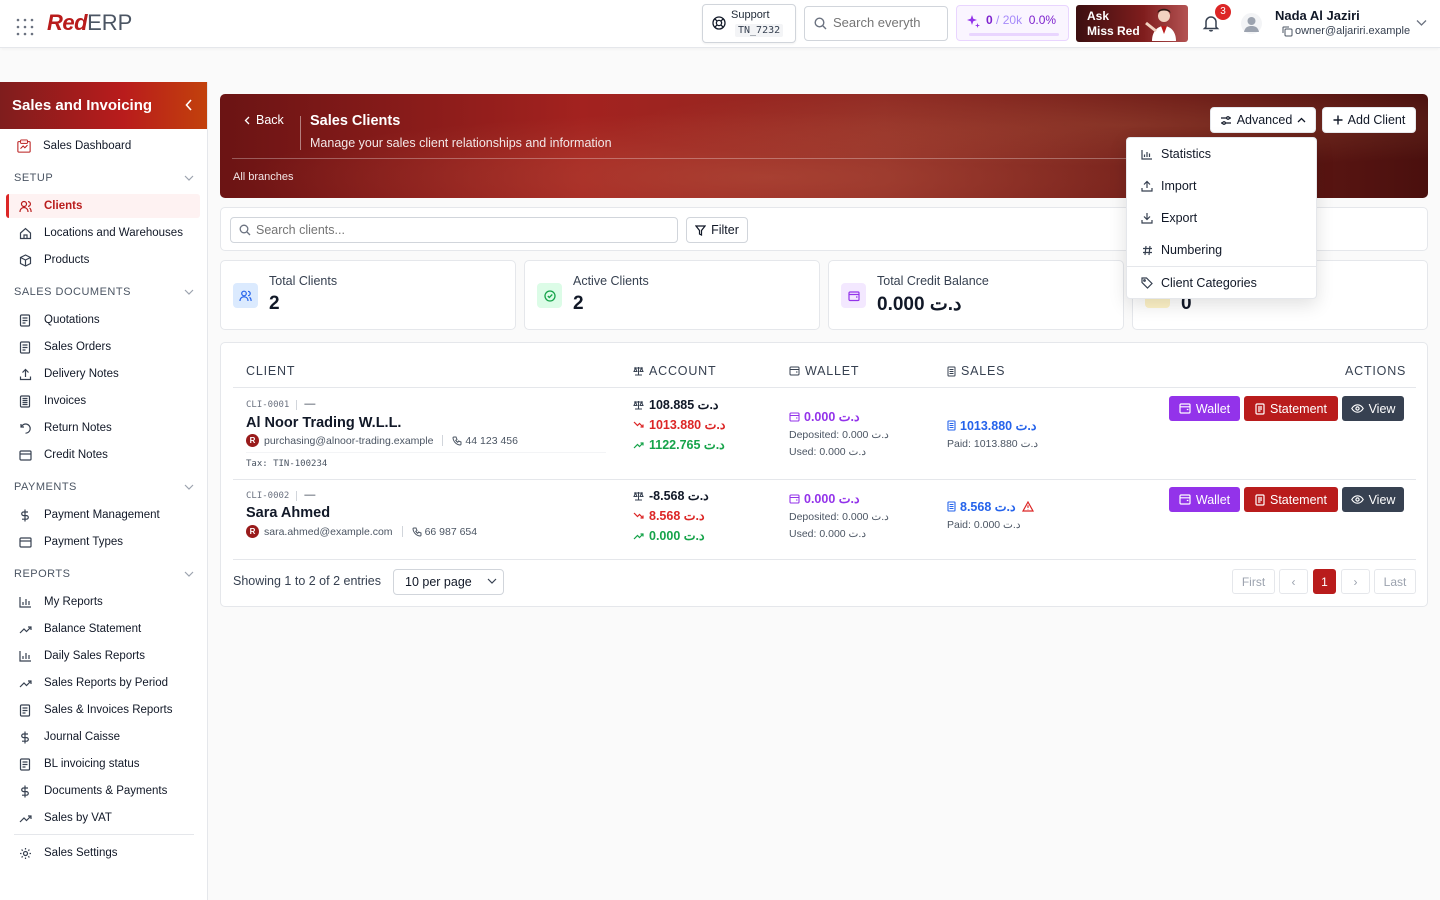 Image resolution: width=1440 pixels, height=900 pixels. I want to click on app-logo: RedERP, so click(89, 23).